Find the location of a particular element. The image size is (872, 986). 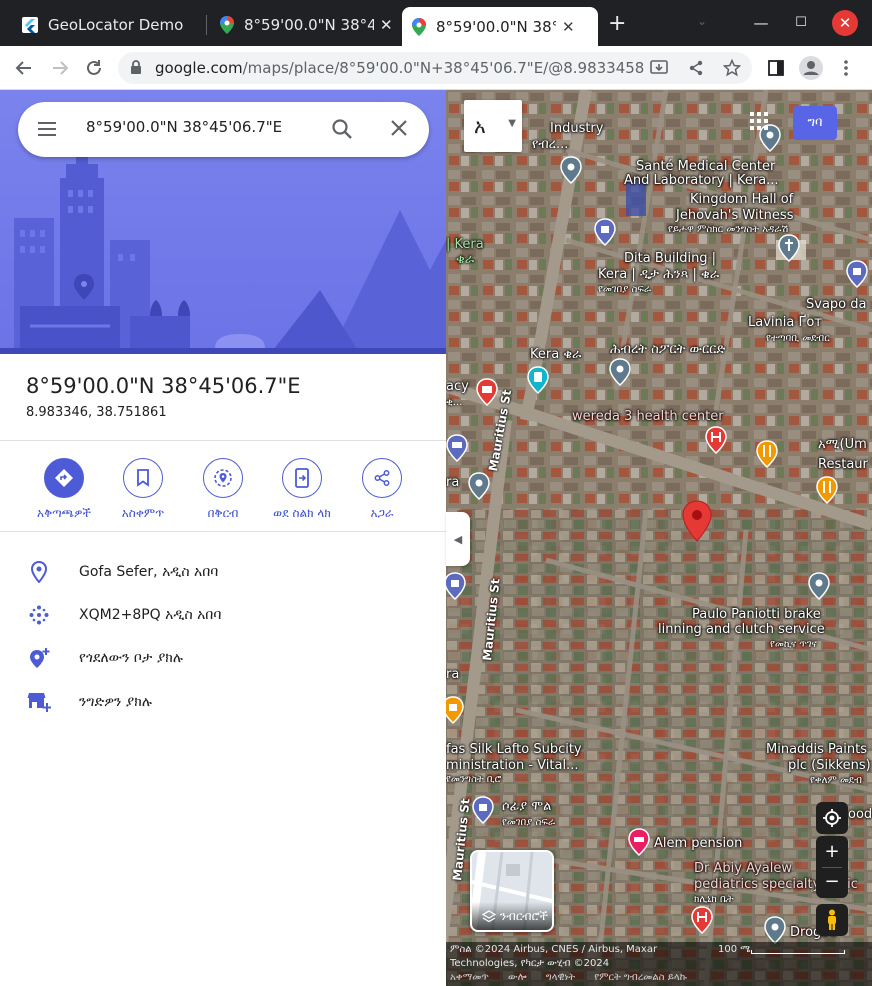

map-label: ood is located at coordinates (860, 814).